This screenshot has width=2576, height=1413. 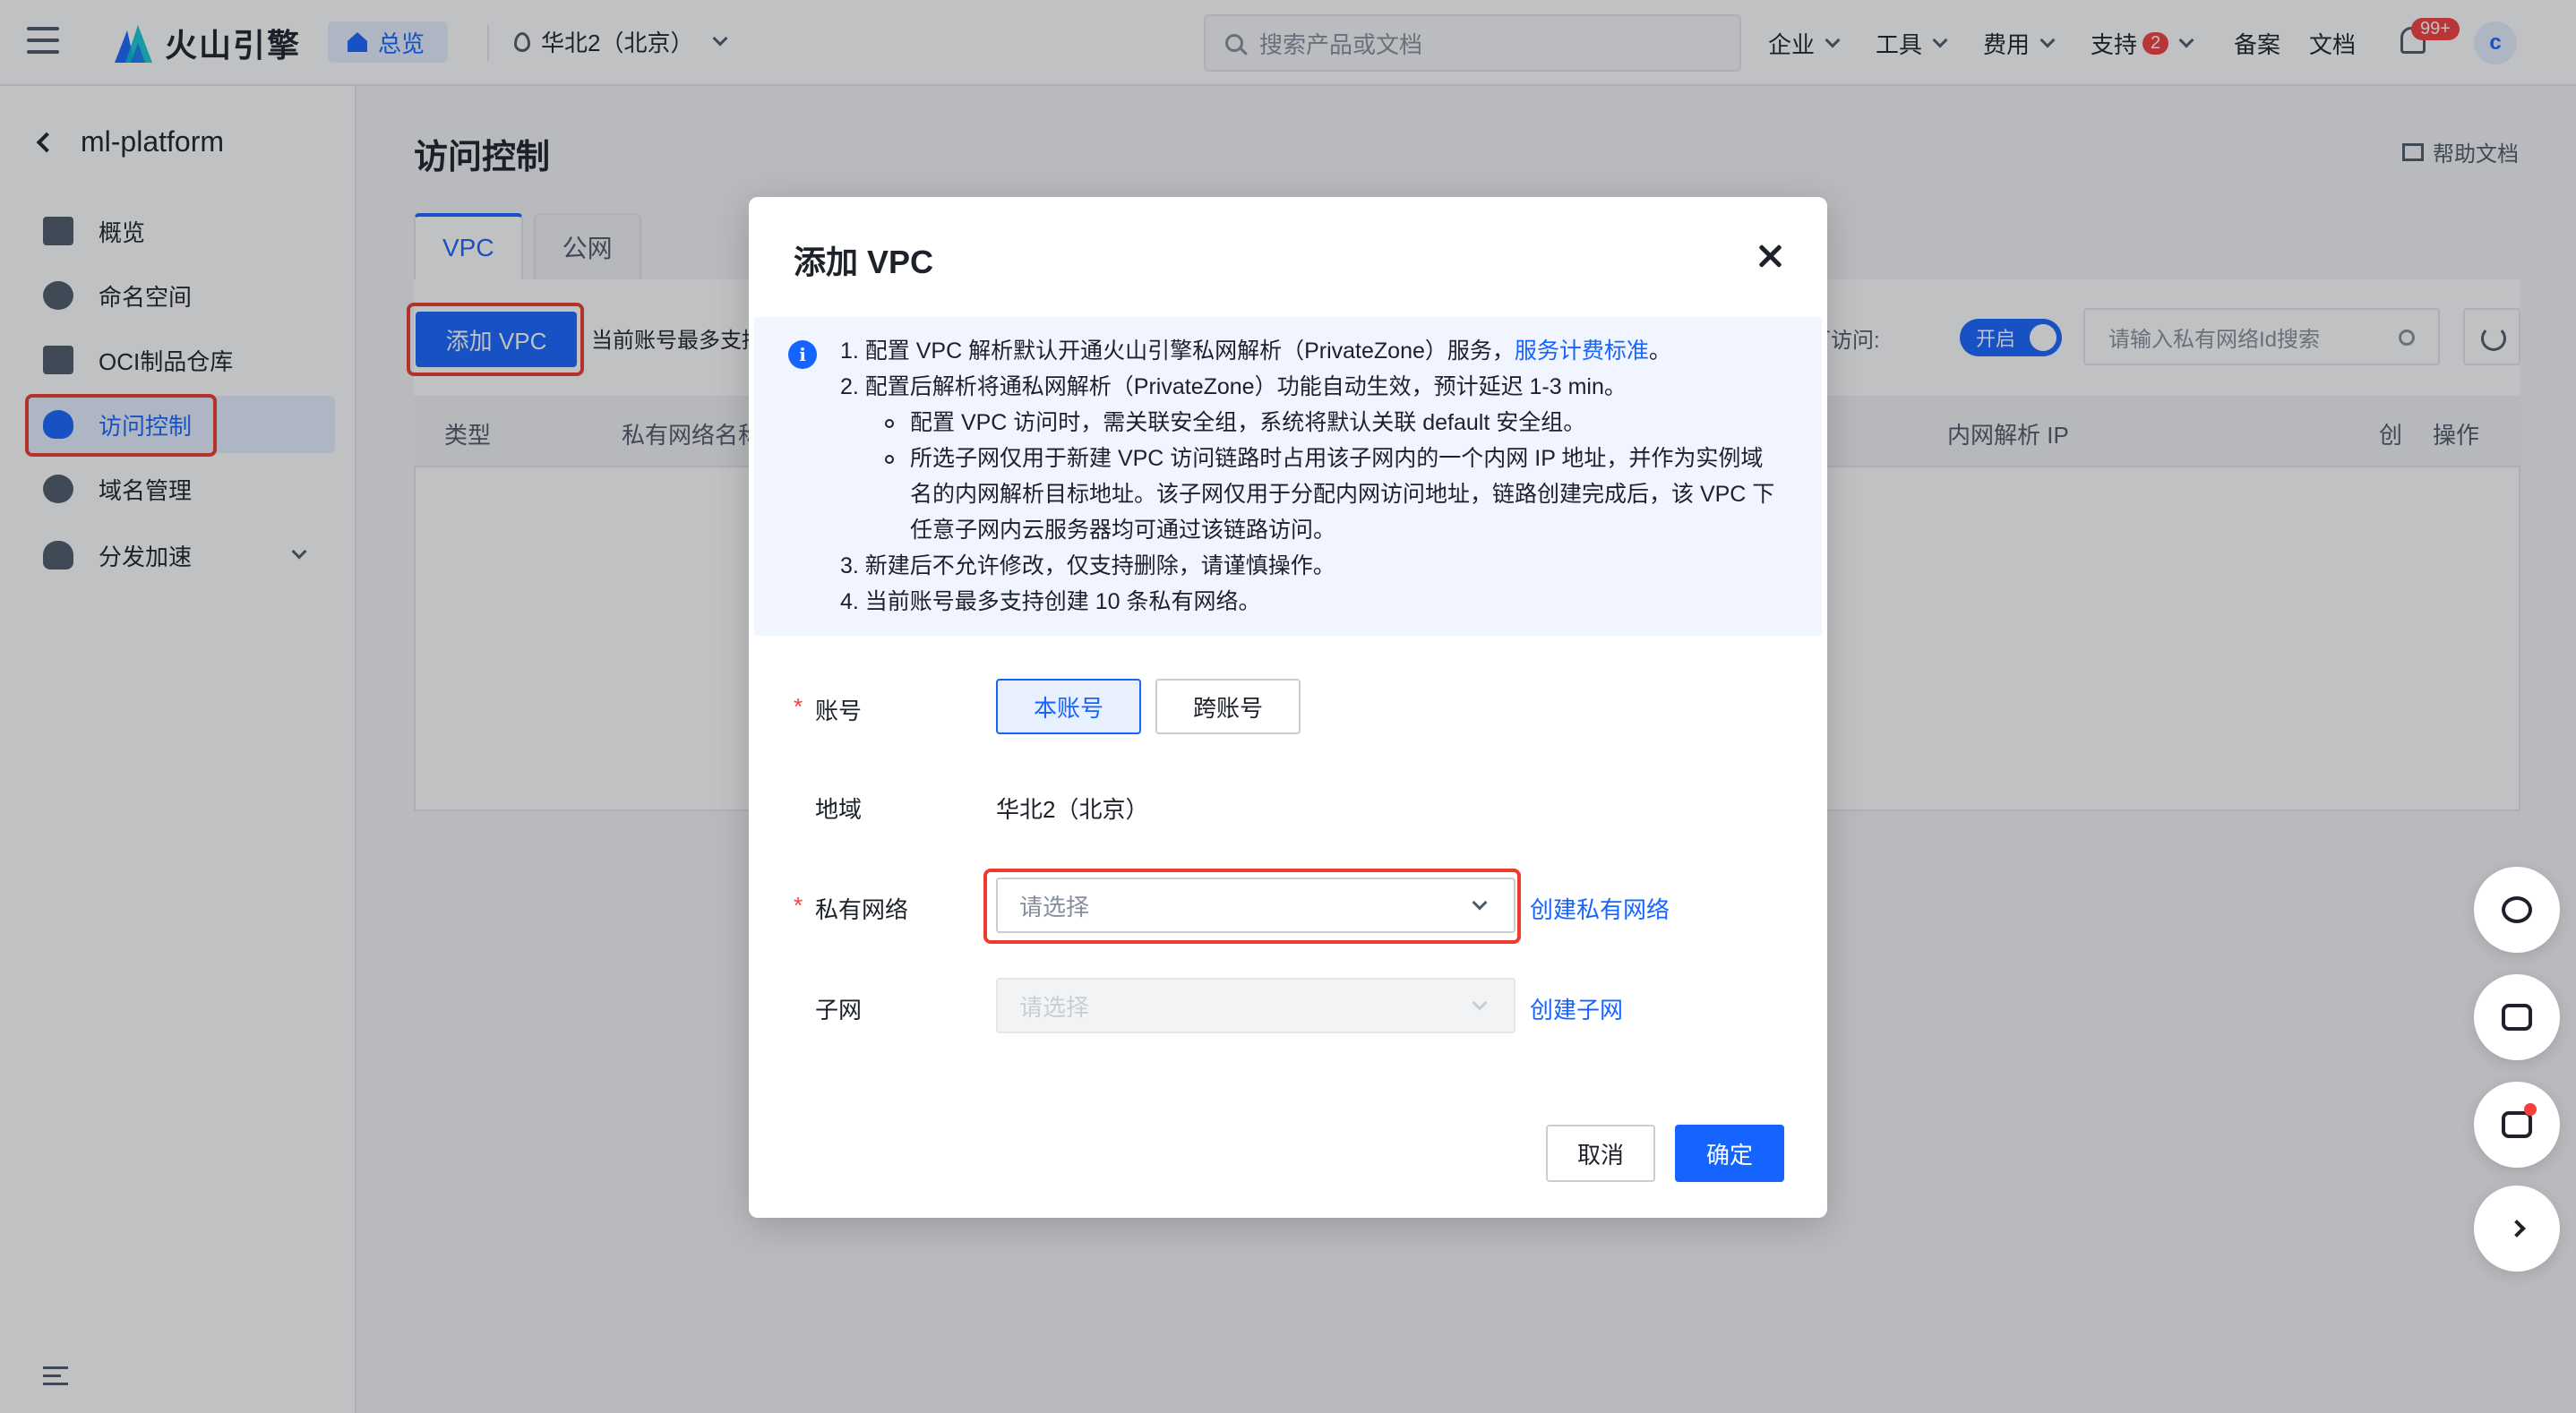 I want to click on customer-service-button, so click(x=2517, y=910).